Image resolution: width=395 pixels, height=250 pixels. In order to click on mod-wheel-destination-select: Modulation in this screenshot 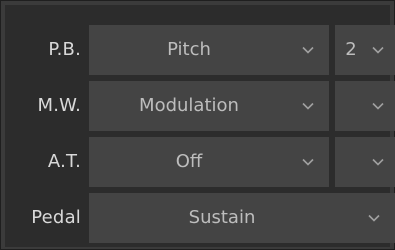, I will do `click(209, 106)`.